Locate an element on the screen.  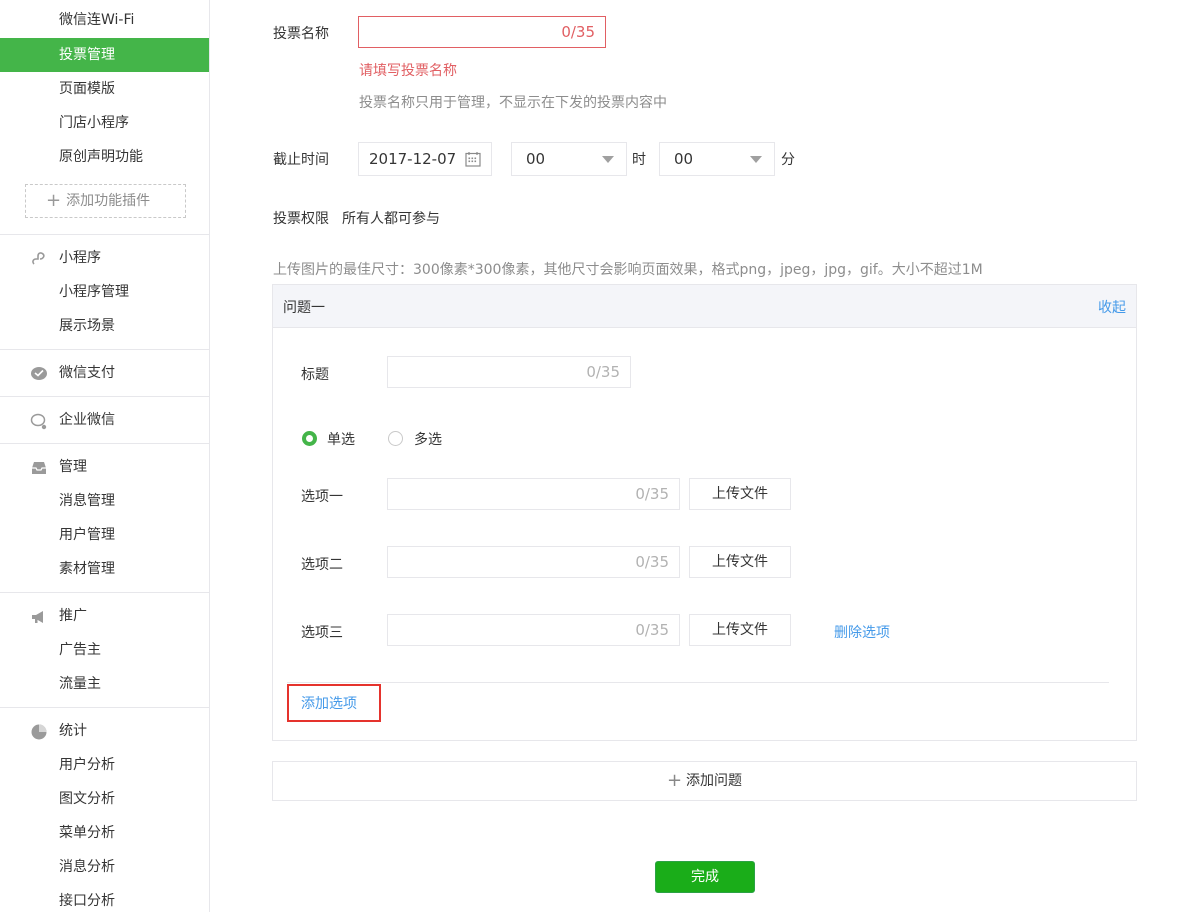
sidebar-item-advertiser: 广告主 is located at coordinates (104, 650).